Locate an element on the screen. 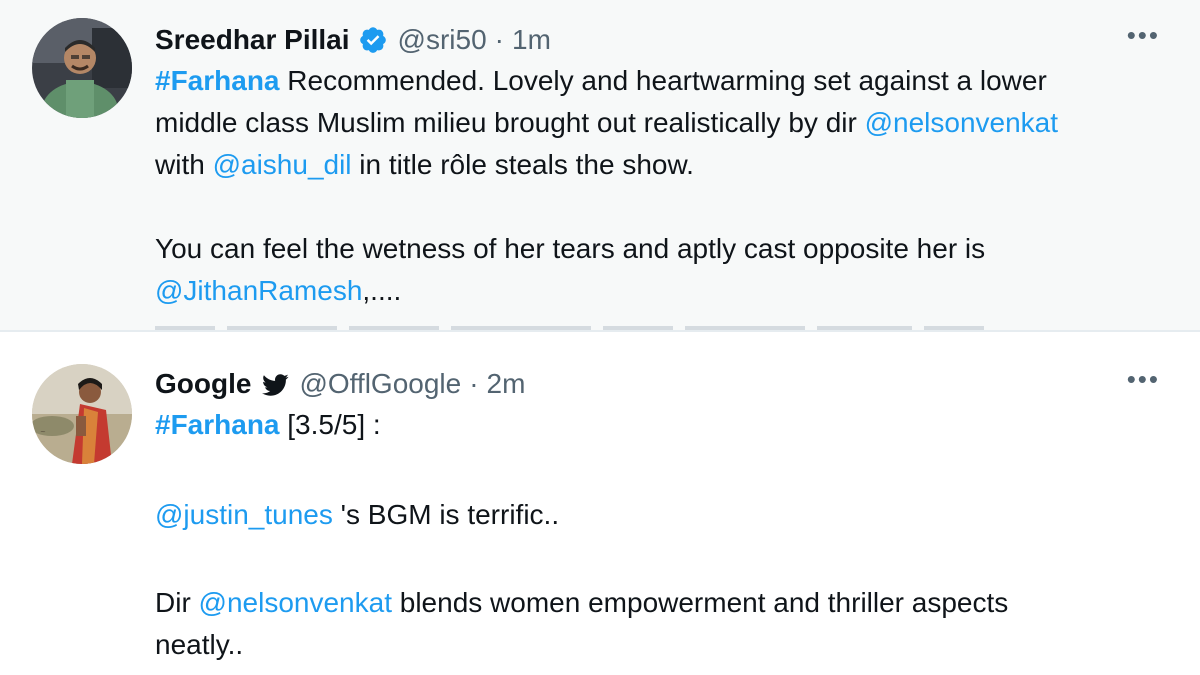  tweet-text-segment: 's BGM is terrific.. is located at coordinates (446, 514).